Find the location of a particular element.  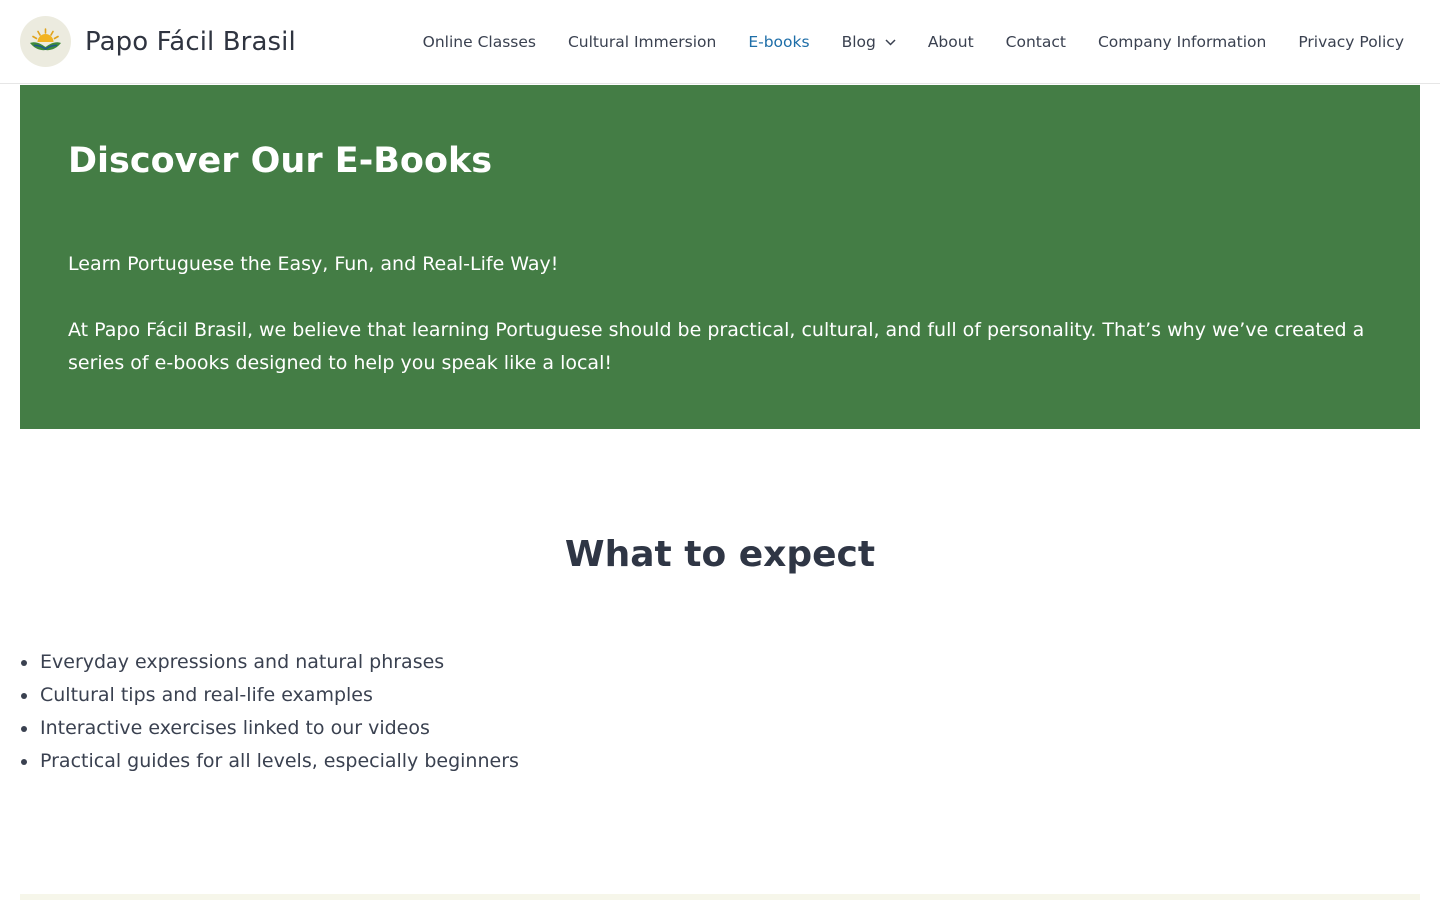

nav-label: About is located at coordinates (950, 42).